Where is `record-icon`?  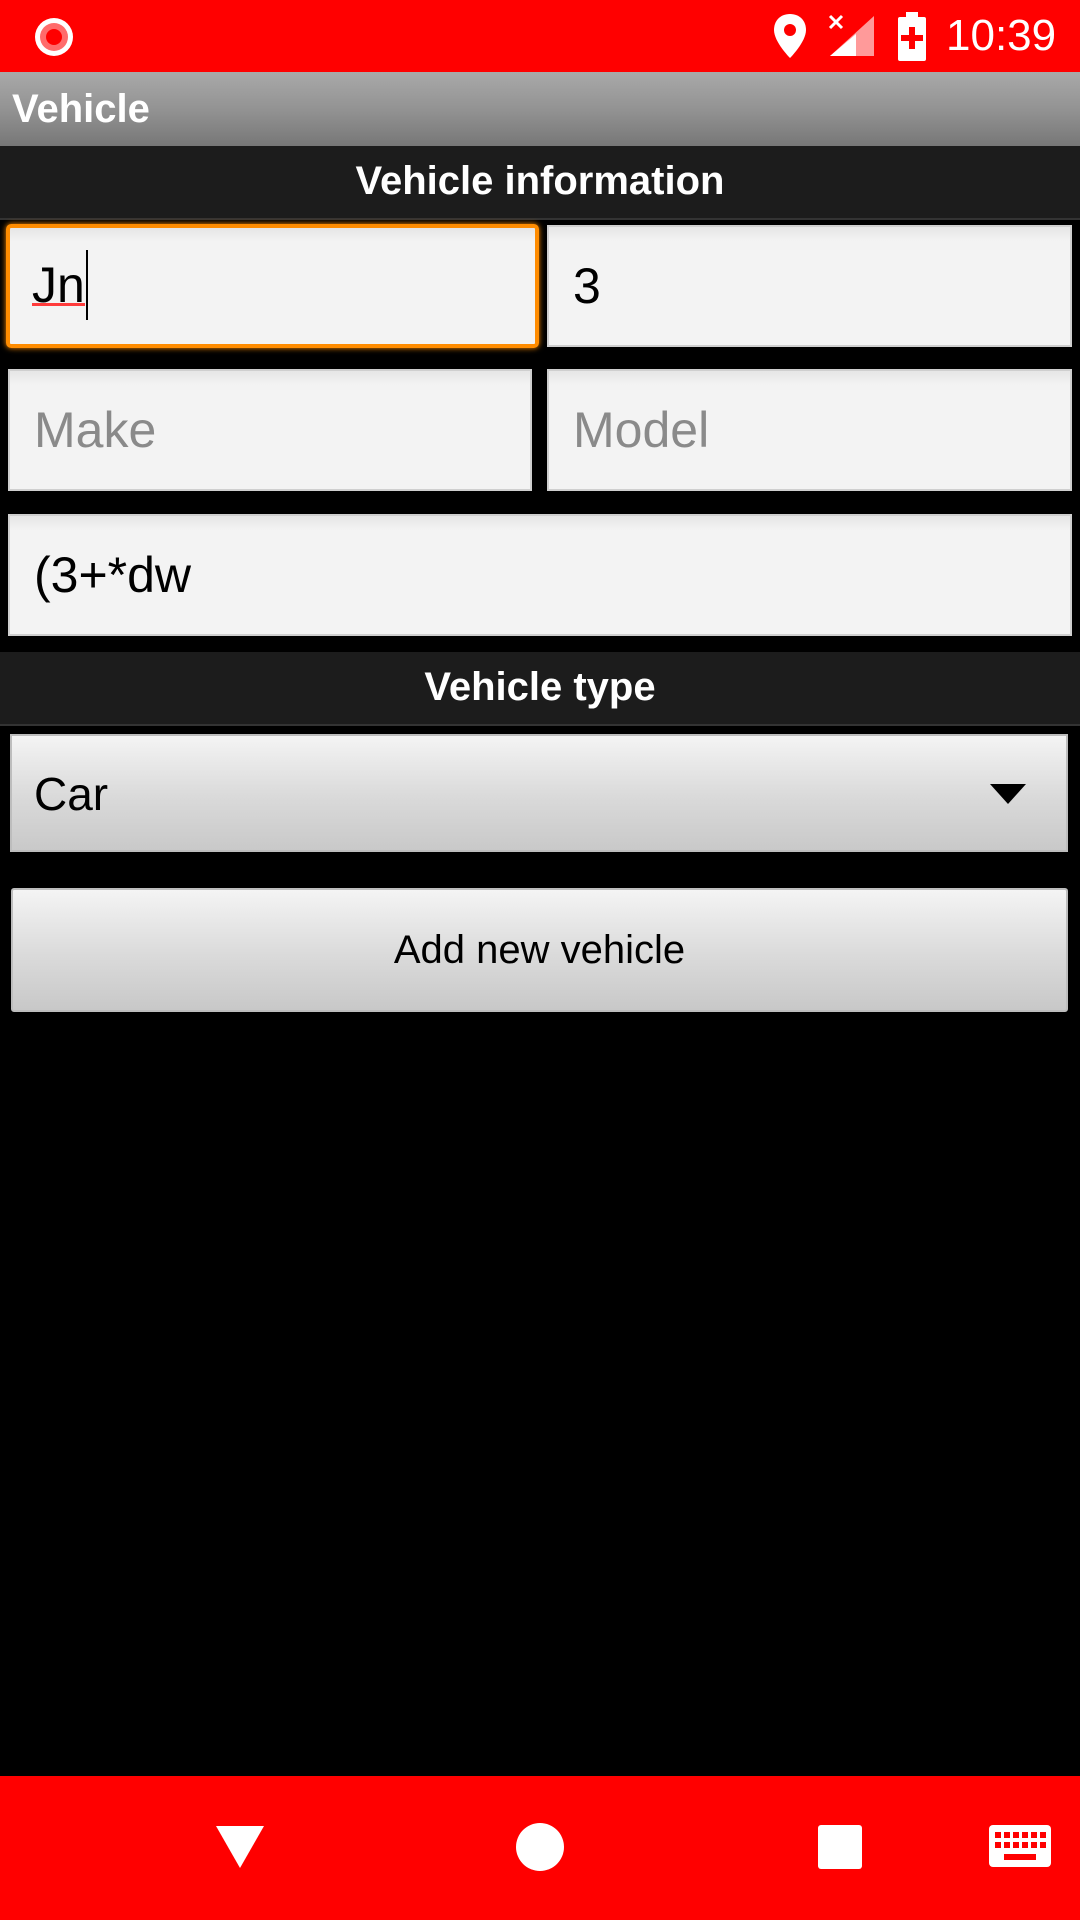 record-icon is located at coordinates (54, 37).